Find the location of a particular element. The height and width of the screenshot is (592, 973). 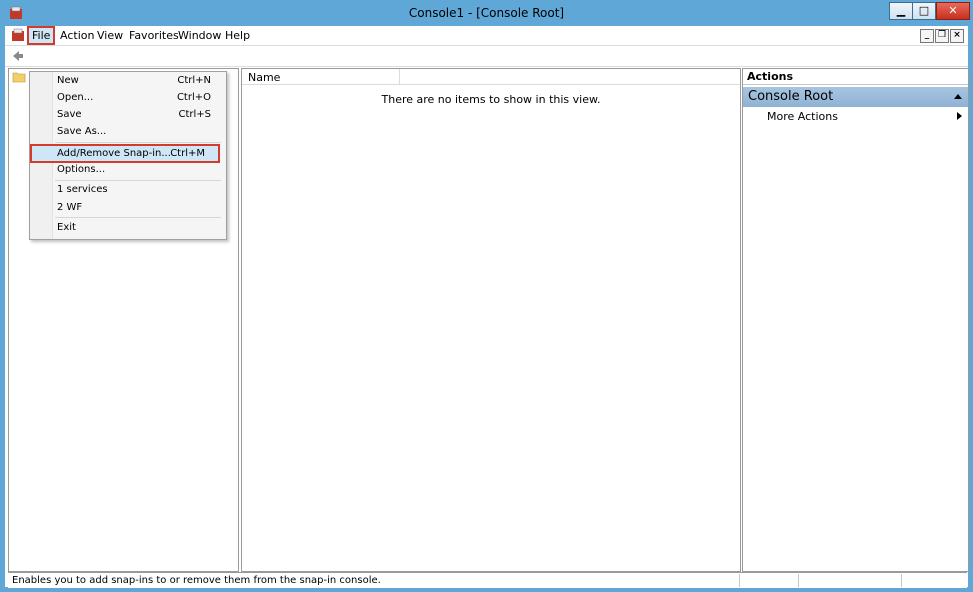

empty-list-message: There are no items to show in this view. is located at coordinates (491, 99).